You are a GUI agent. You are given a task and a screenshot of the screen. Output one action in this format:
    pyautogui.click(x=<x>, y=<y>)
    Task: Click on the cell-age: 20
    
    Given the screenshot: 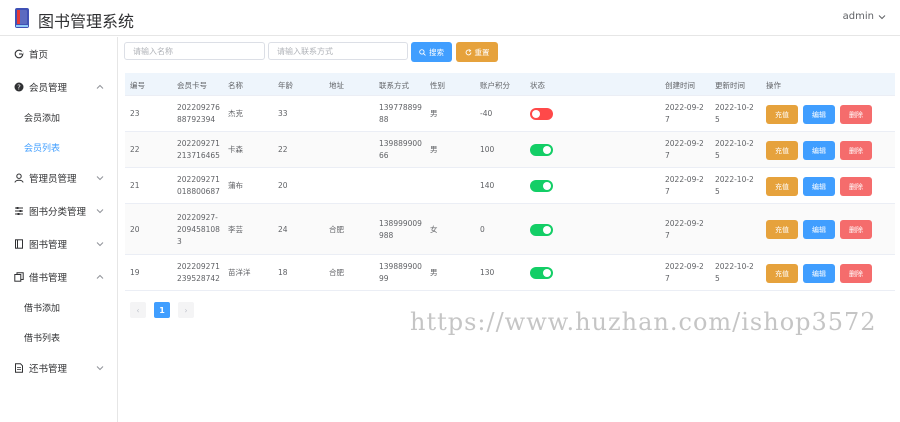 What is the action you would take?
    pyautogui.click(x=283, y=185)
    